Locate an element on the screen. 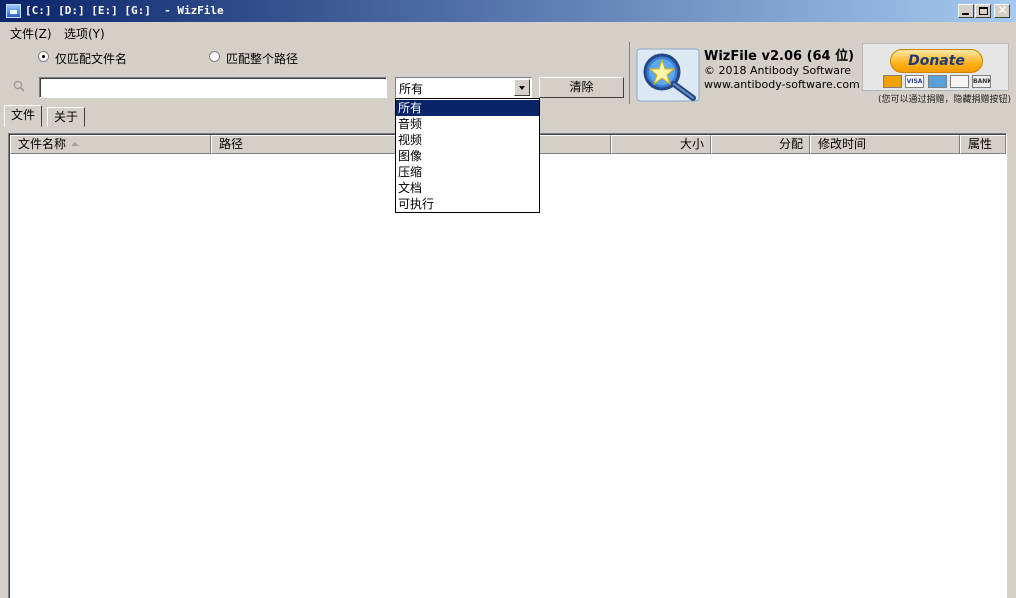  tab-about: 关于 is located at coordinates (66, 117).